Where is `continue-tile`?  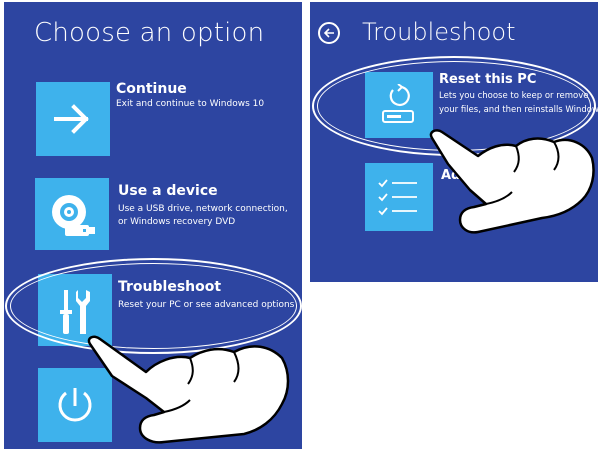
continue-tile is located at coordinates (73, 119).